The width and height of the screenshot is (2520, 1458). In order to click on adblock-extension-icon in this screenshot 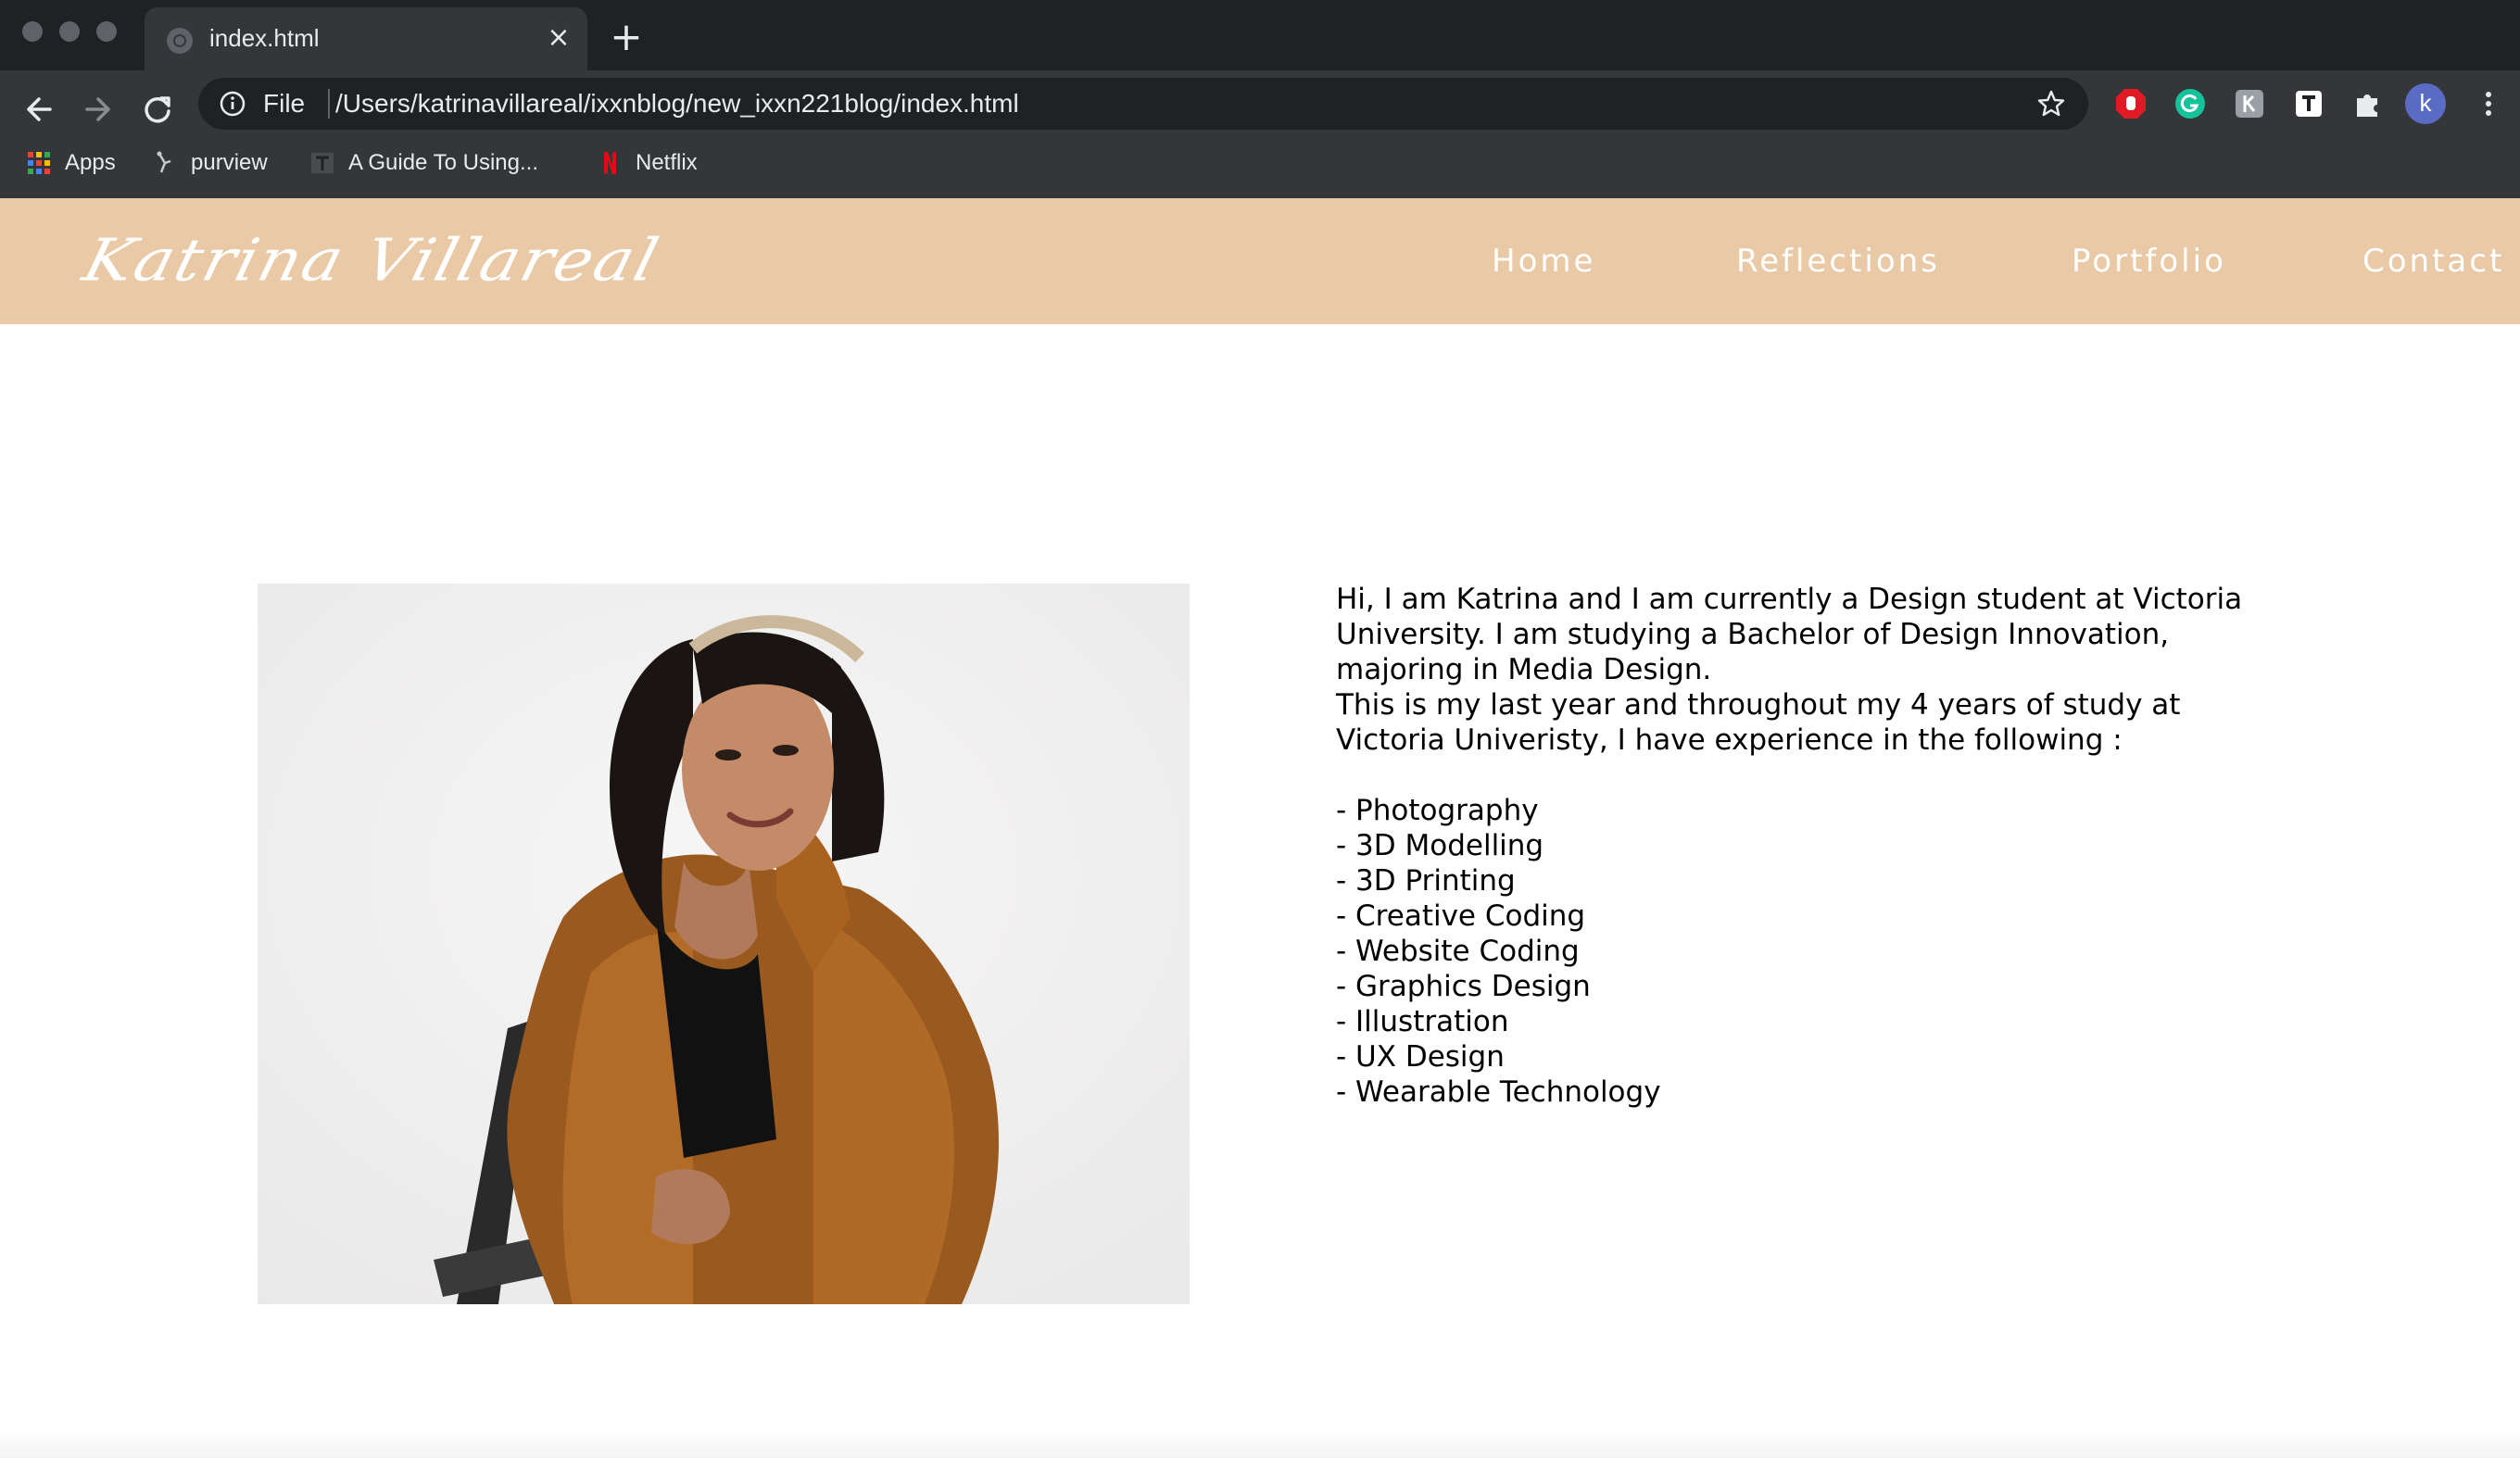, I will do `click(2131, 103)`.